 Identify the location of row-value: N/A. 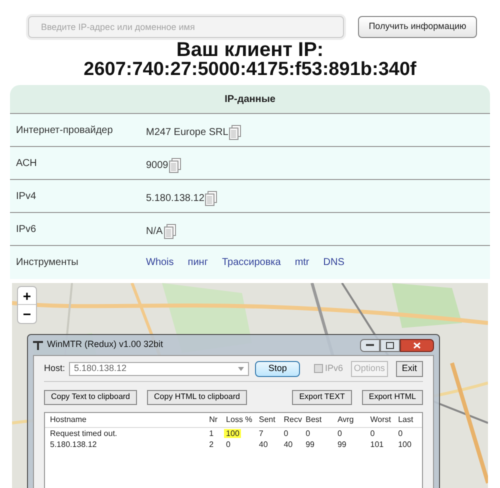
(154, 231).